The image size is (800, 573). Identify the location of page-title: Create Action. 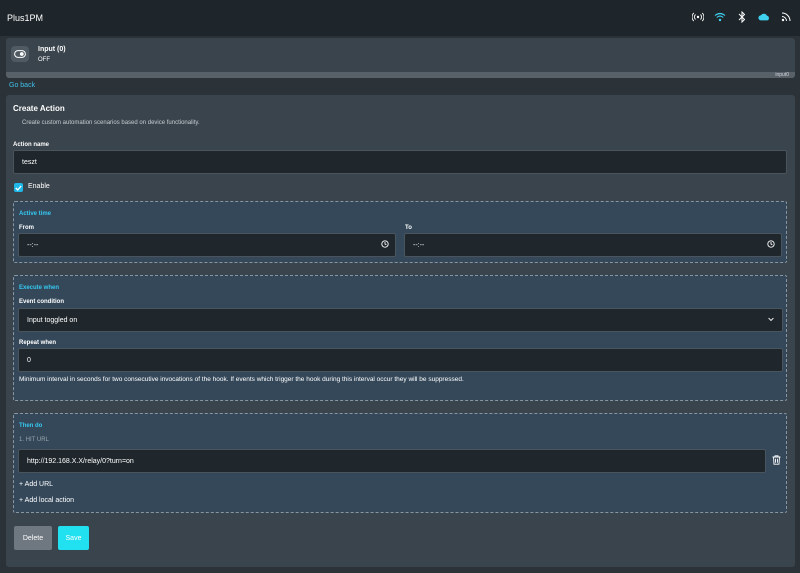
(39, 108).